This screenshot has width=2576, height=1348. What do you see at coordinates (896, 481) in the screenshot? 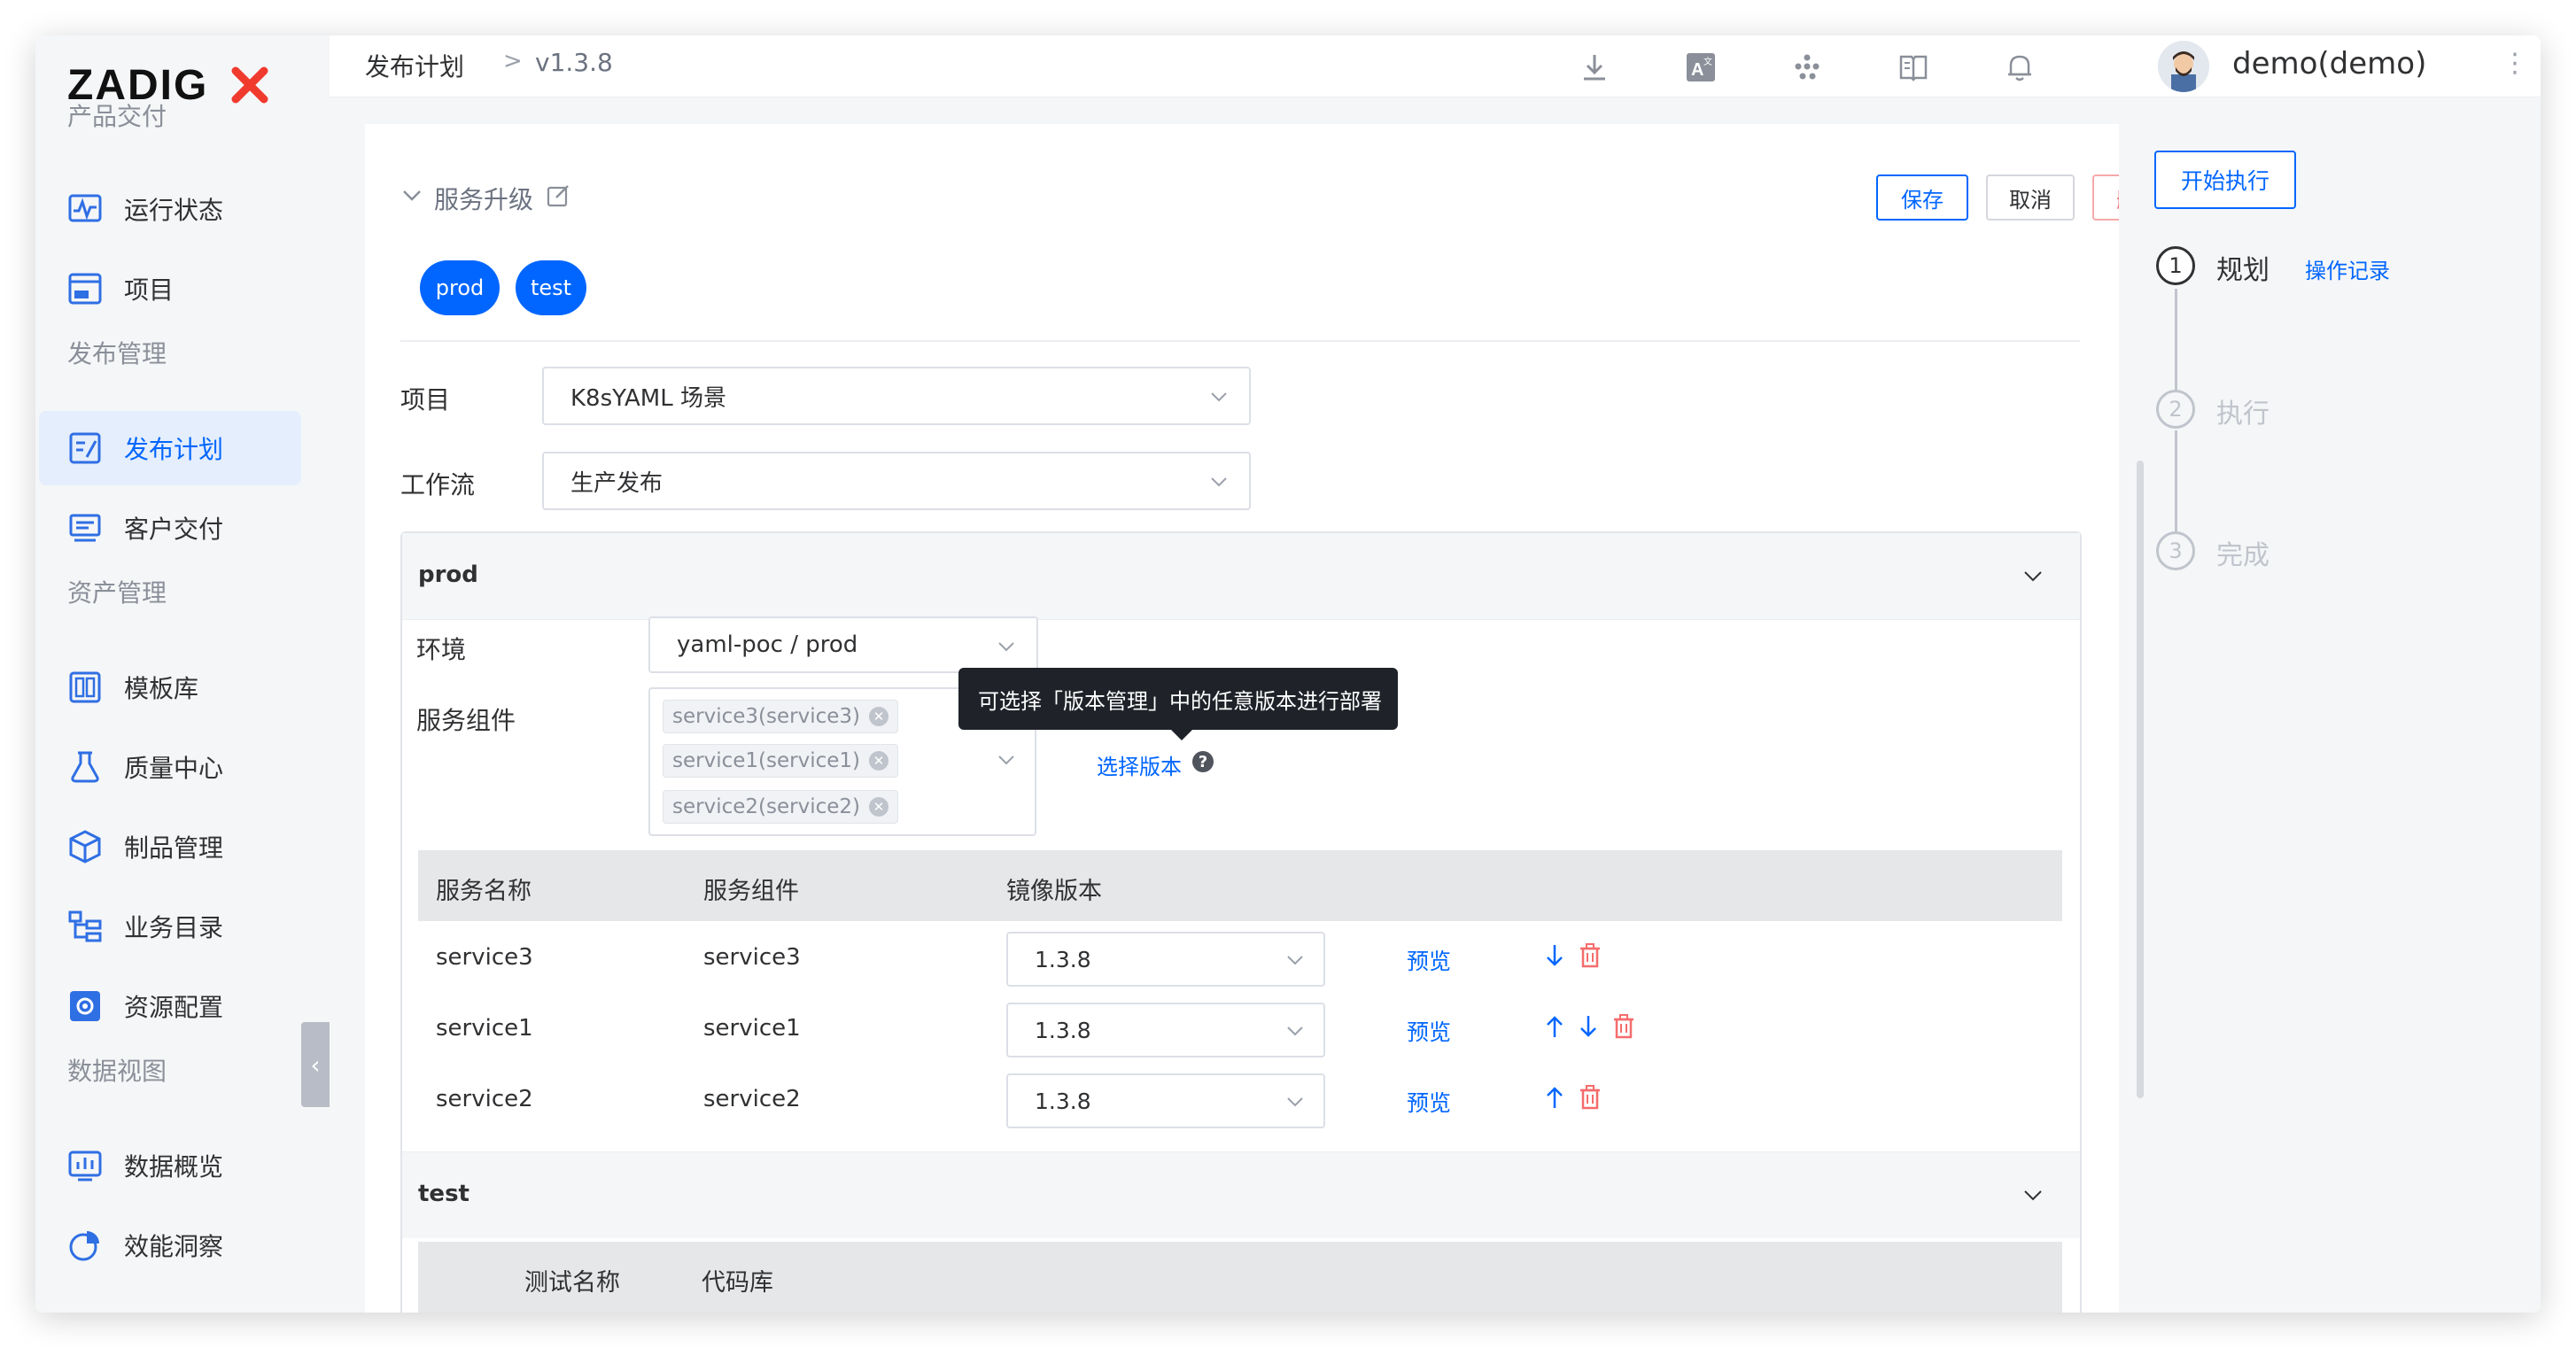
I see `workflow-select: 生产发布` at bounding box center [896, 481].